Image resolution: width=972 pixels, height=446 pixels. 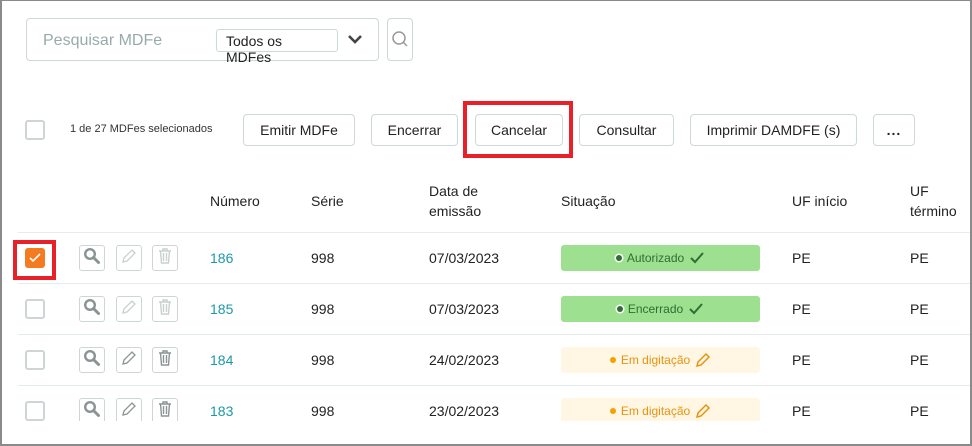 I want to click on selection-count: 1 de 27 MDFes selecionados, so click(x=141, y=129).